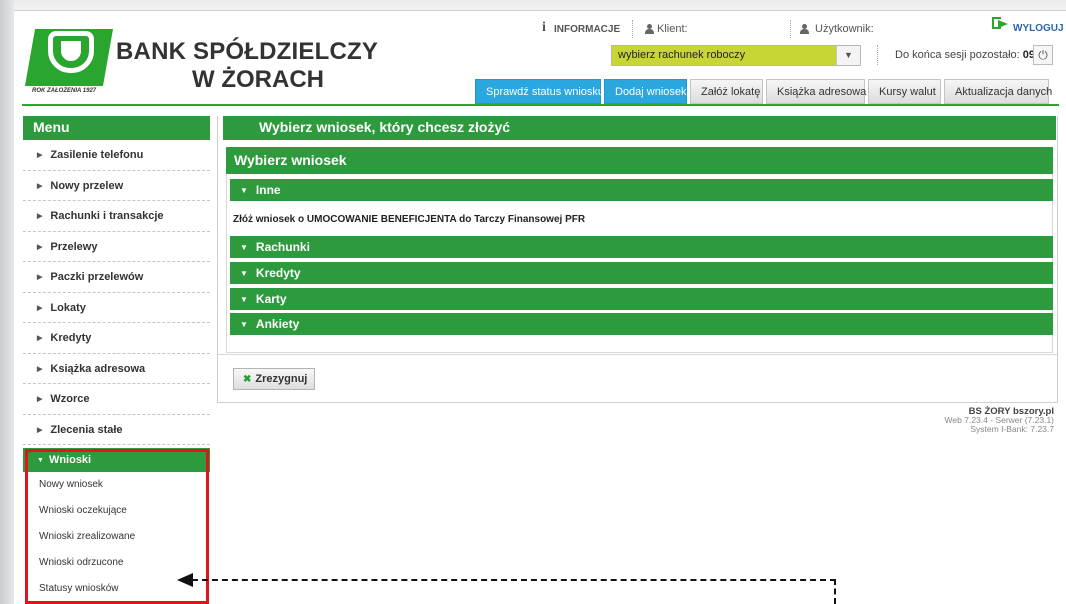 This screenshot has height=604, width=1066. What do you see at coordinates (87, 185) in the screenshot?
I see `sidebar-item-label: Nowy przelew` at bounding box center [87, 185].